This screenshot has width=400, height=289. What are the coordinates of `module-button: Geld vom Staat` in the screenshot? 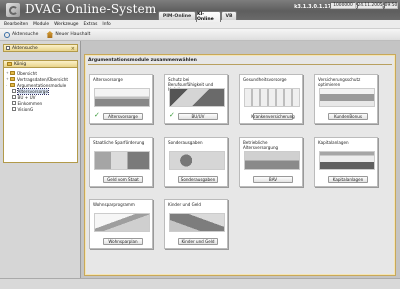 It's located at (123, 179).